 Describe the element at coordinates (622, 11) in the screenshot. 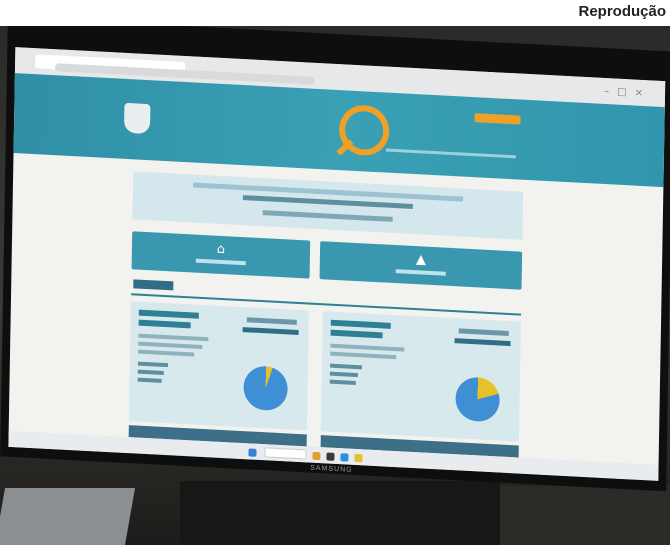

I see `photo-credit: Reprodução` at that location.